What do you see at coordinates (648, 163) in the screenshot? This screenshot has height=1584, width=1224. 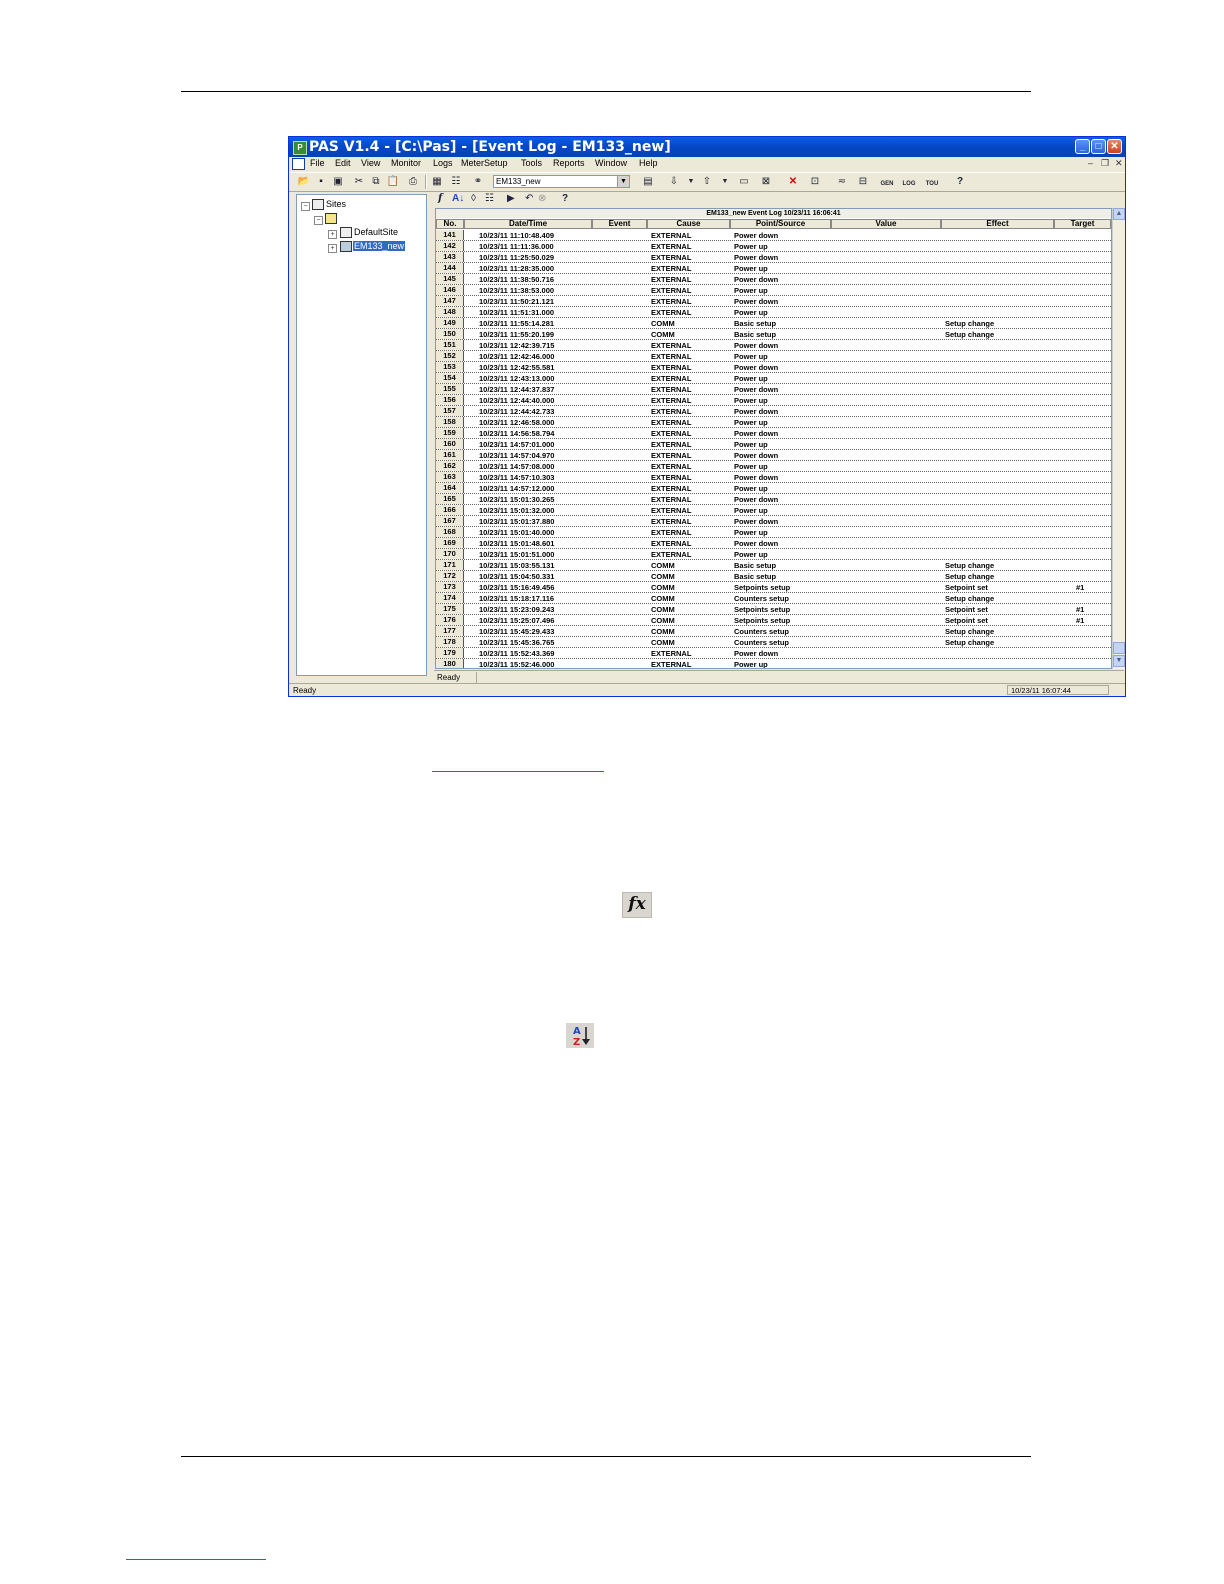 I see `menu-help: Help` at bounding box center [648, 163].